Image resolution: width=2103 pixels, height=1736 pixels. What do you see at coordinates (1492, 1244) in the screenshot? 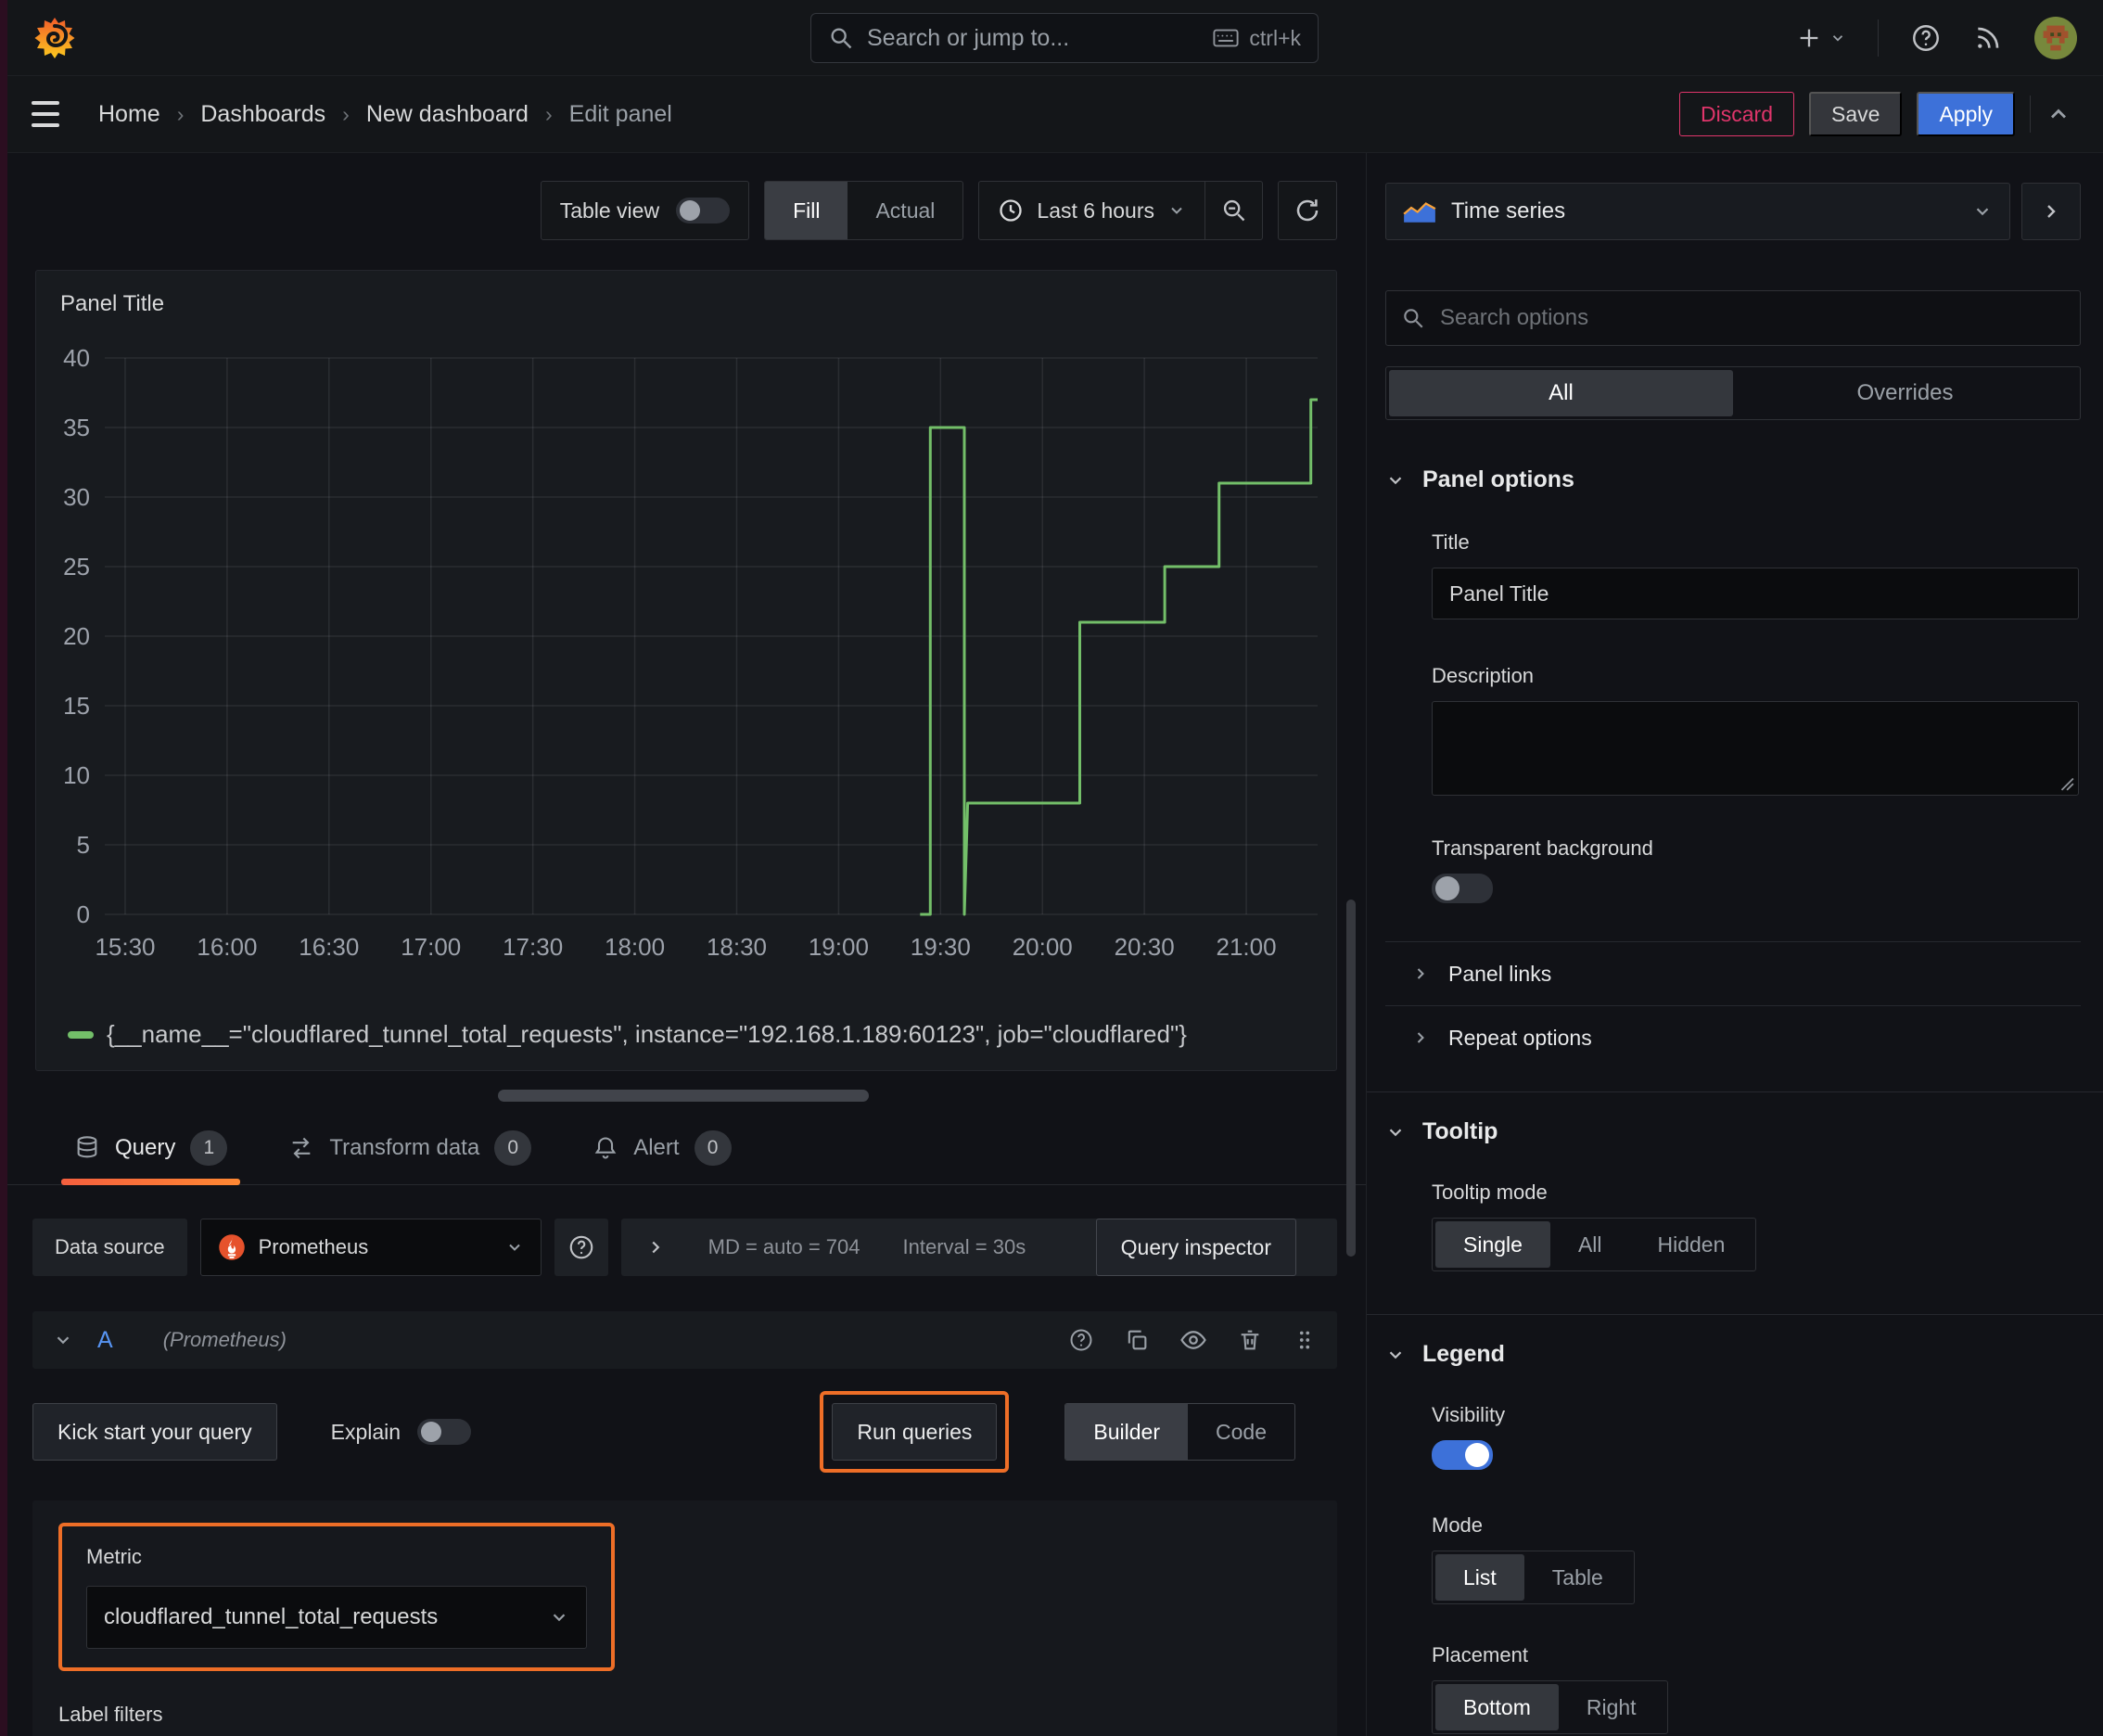
I see `tooltip-mode-single: Single` at bounding box center [1492, 1244].